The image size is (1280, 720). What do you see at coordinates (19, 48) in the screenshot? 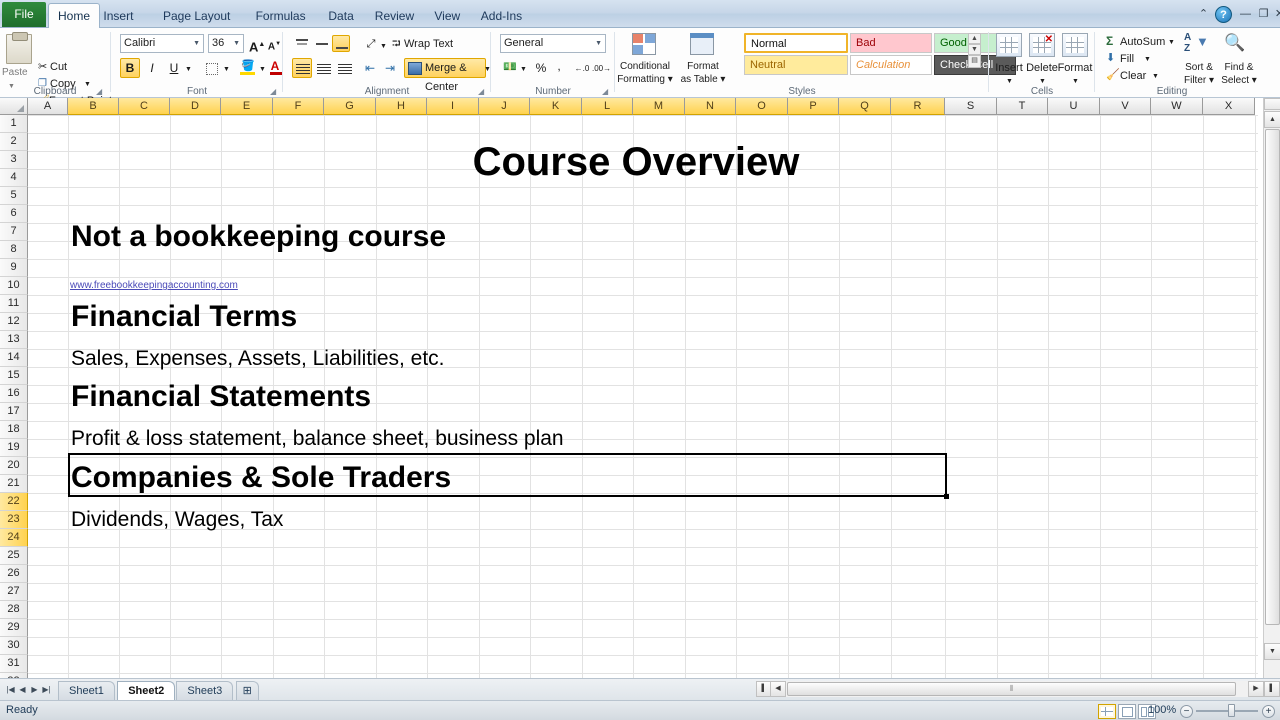
I see `paste-icon` at bounding box center [19, 48].